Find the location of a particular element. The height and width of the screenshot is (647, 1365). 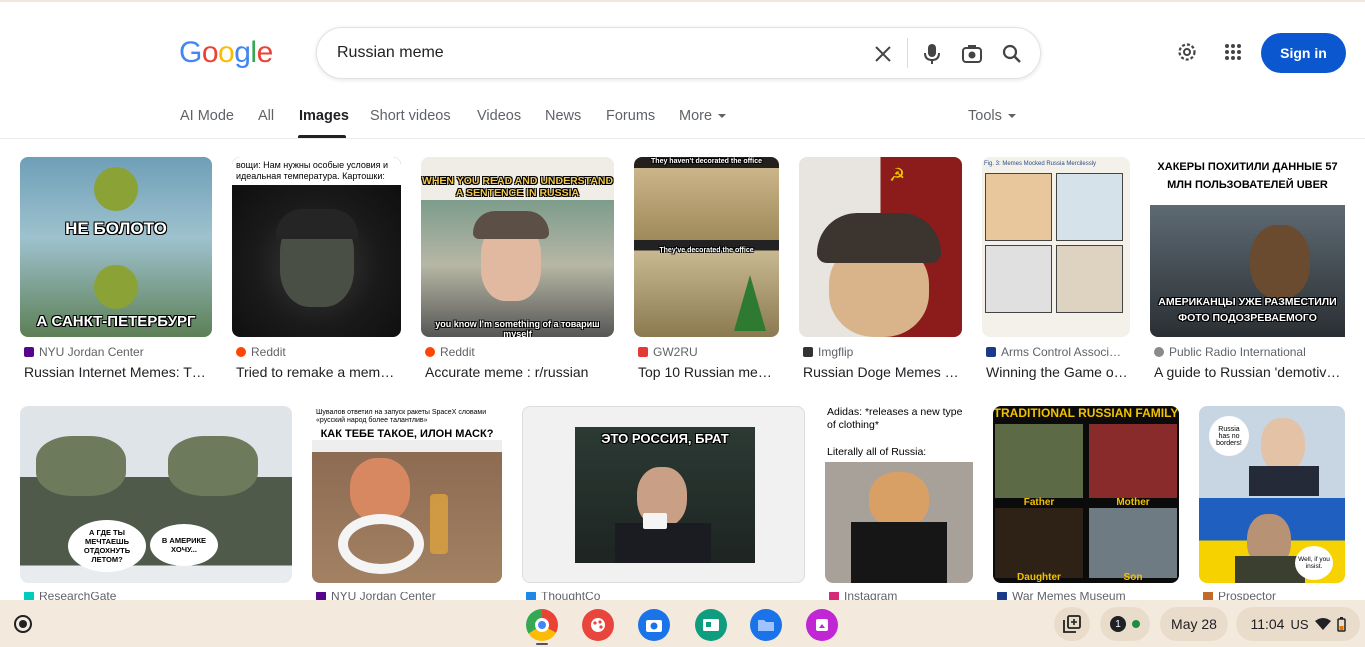

meme-caption-top: КАК ТЕБЕ ТАКОЕ, ИЛОН МАСК? is located at coordinates (407, 434).